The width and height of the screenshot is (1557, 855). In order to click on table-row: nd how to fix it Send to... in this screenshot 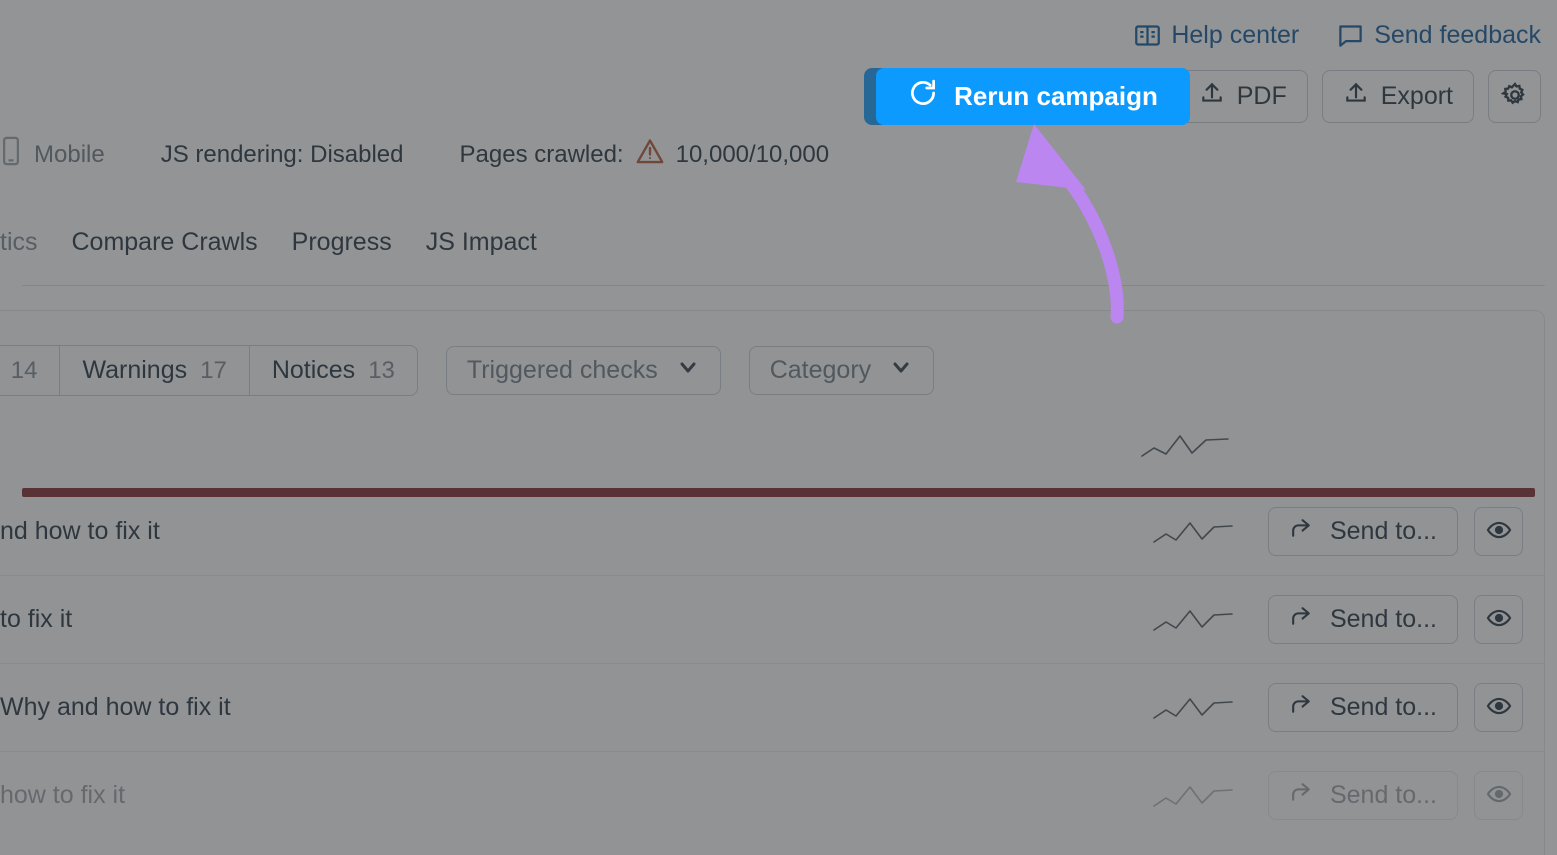, I will do `click(772, 532)`.